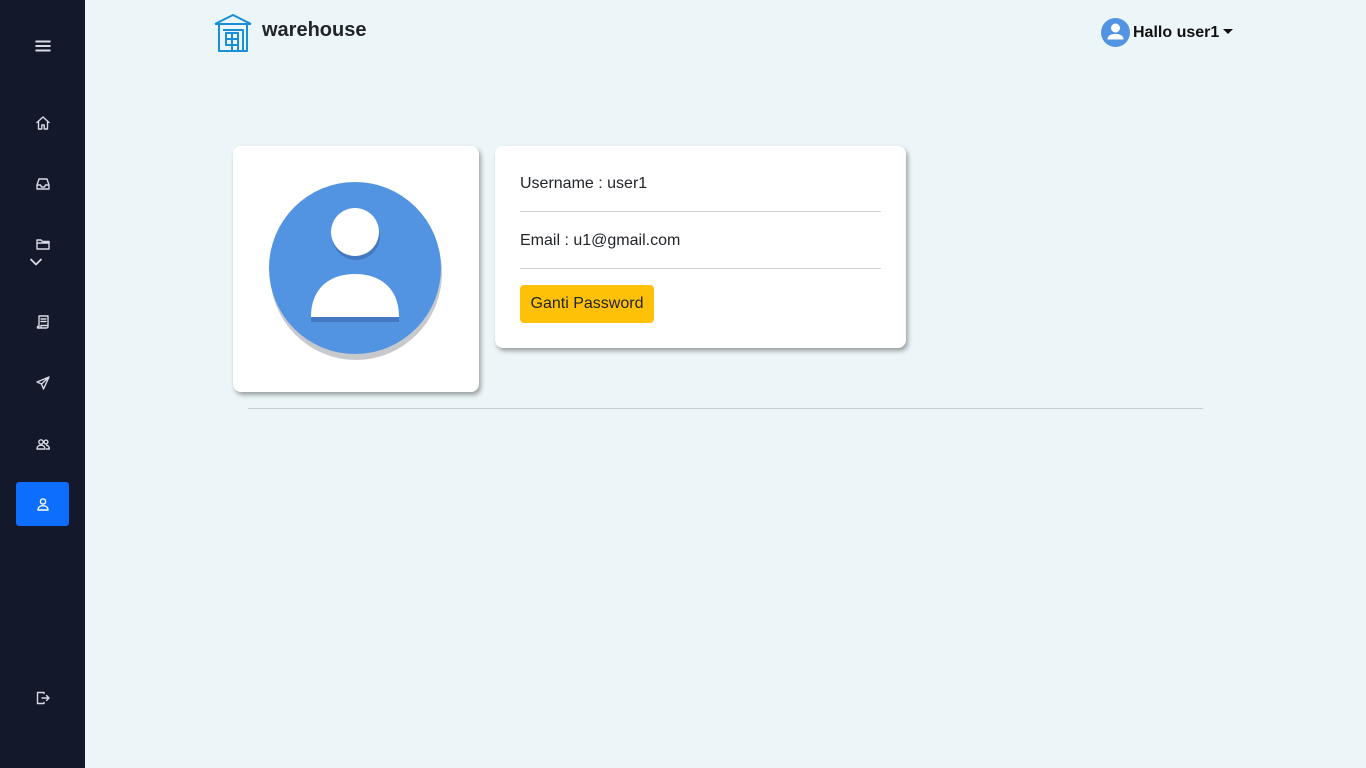 Image resolution: width=1366 pixels, height=768 pixels. I want to click on user-dropdown-toggle: Hallo user1, so click(1167, 32).